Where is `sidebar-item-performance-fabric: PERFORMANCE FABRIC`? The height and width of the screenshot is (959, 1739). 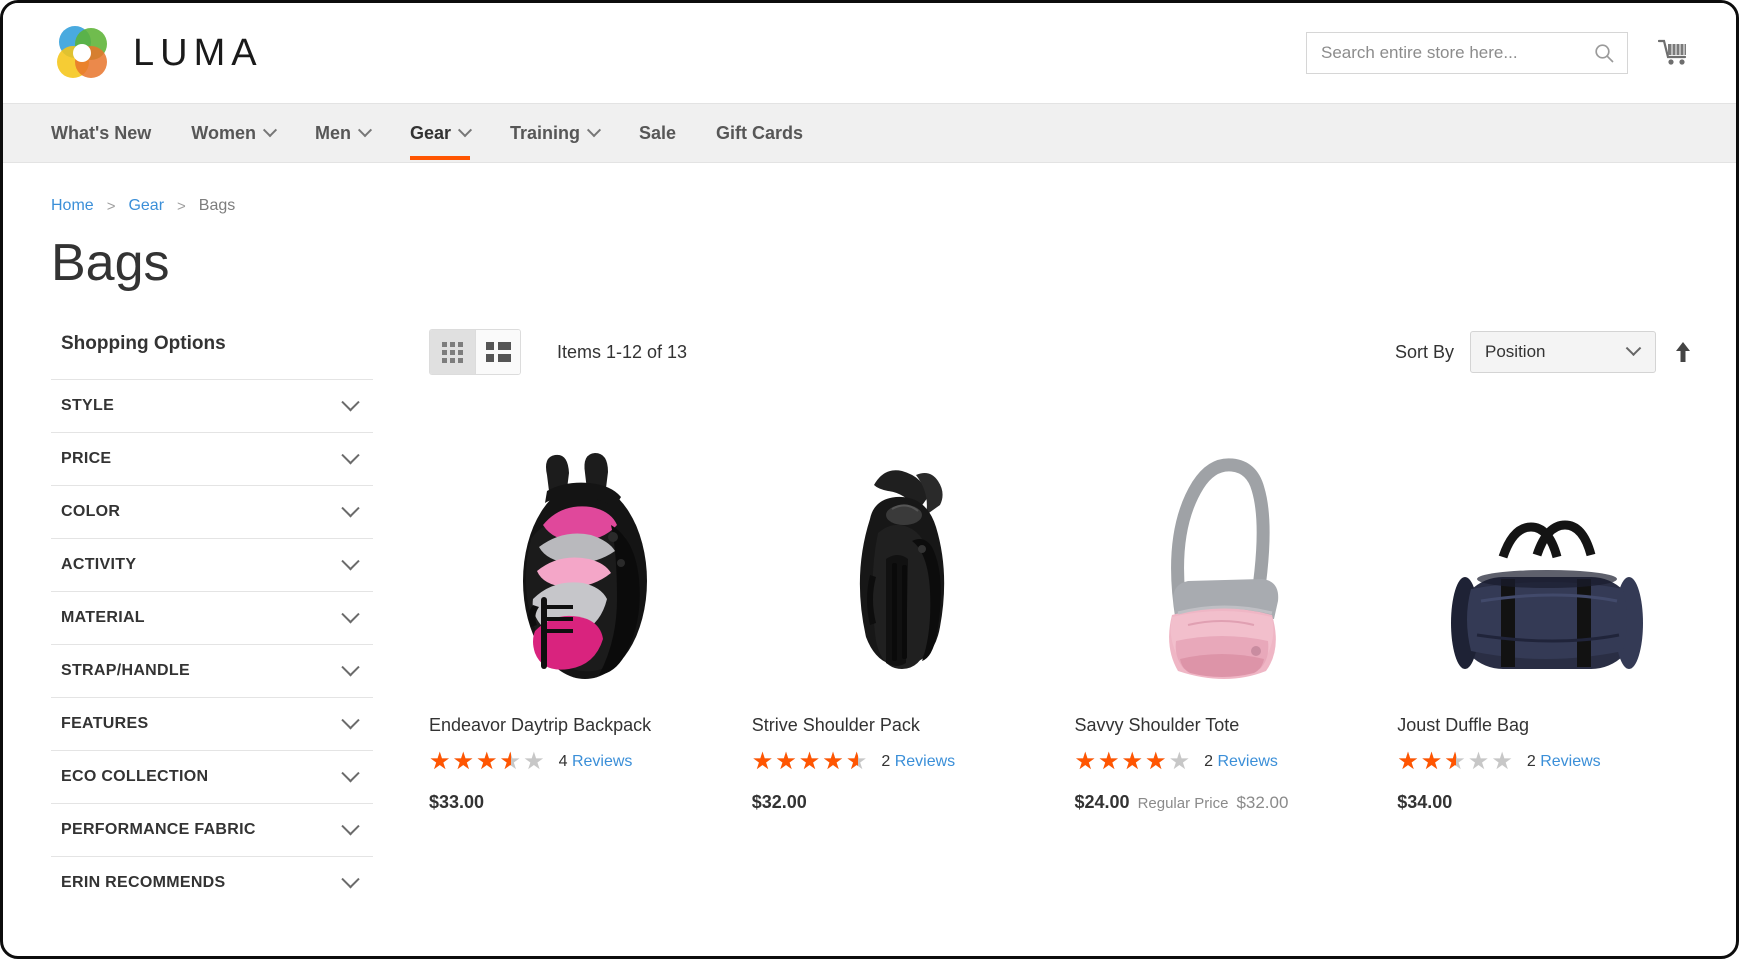 sidebar-item-performance-fabric: PERFORMANCE FABRIC is located at coordinates (212, 829).